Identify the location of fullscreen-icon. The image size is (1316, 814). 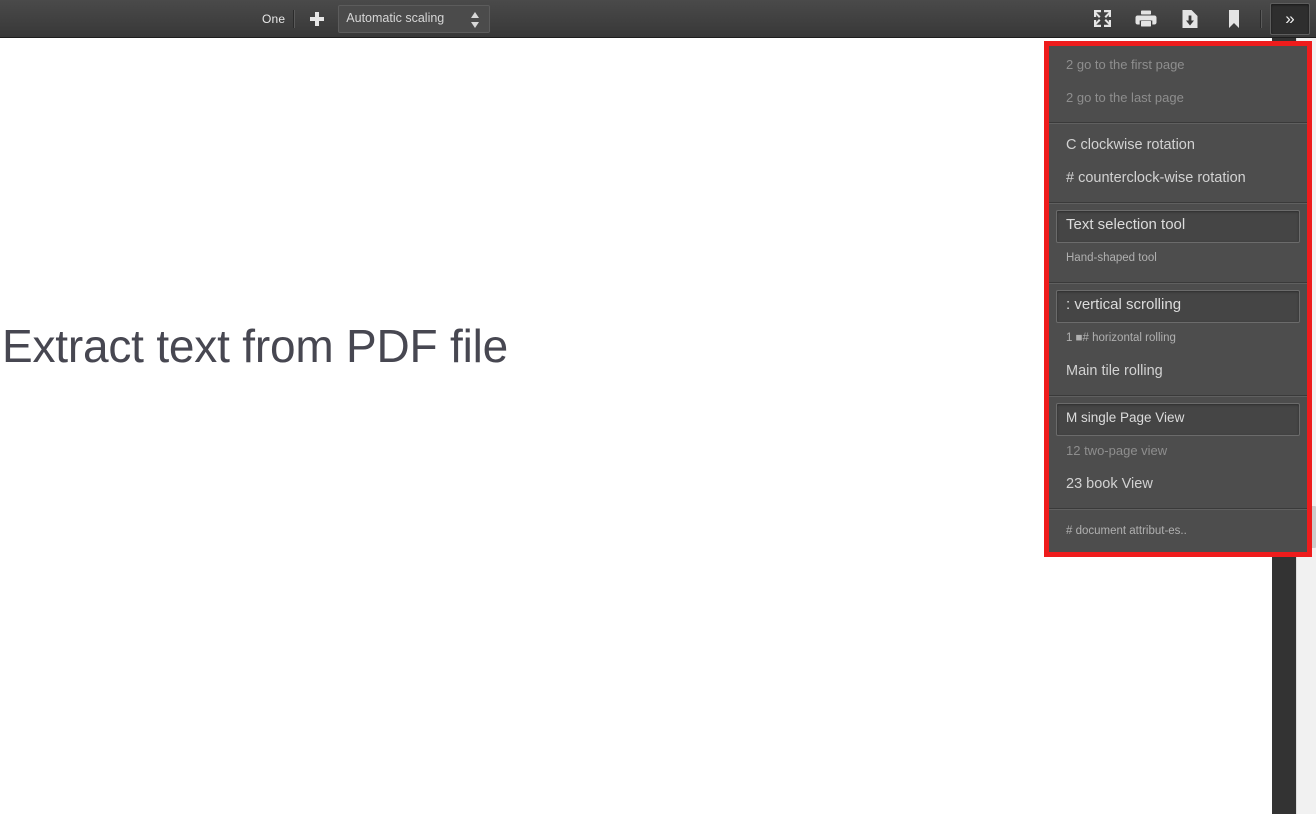
(1102, 18).